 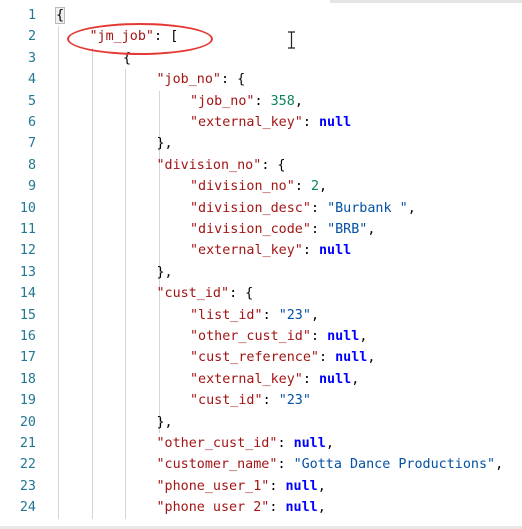 What do you see at coordinates (217, 465) in the screenshot?
I see `token-key: "customer_name"` at bounding box center [217, 465].